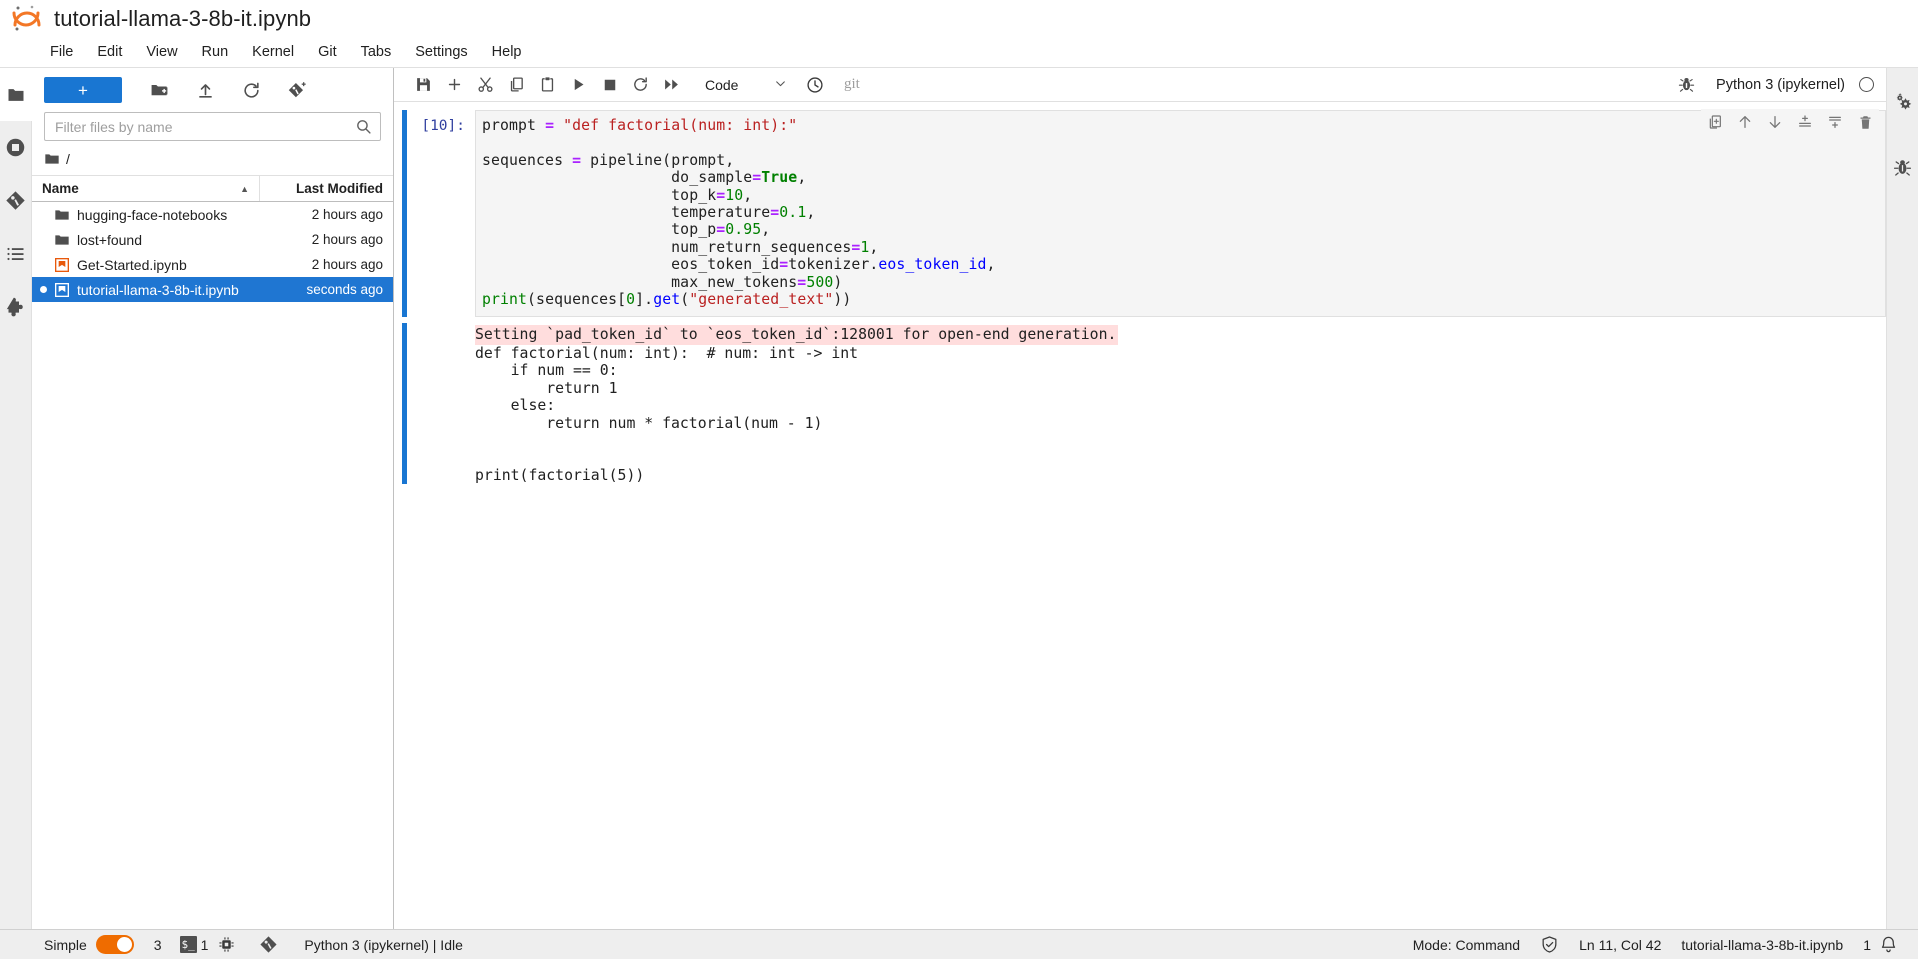 This screenshot has height=959, width=1918. What do you see at coordinates (1686, 85) in the screenshot?
I see `bug-icon` at bounding box center [1686, 85].